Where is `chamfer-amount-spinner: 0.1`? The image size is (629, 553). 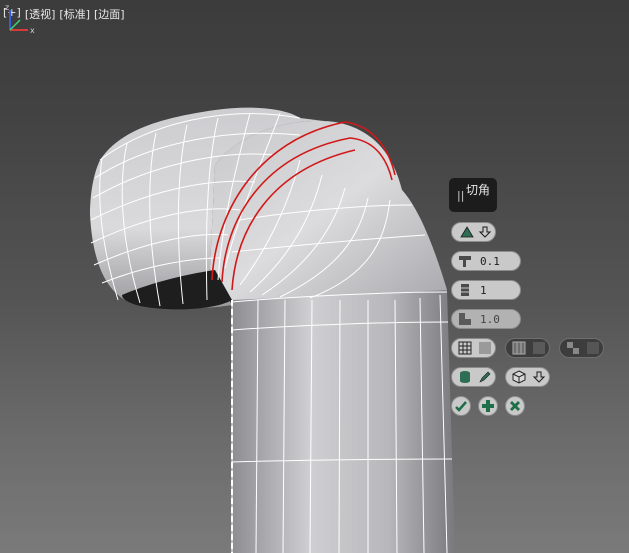
chamfer-amount-spinner: 0.1 is located at coordinates (486, 261).